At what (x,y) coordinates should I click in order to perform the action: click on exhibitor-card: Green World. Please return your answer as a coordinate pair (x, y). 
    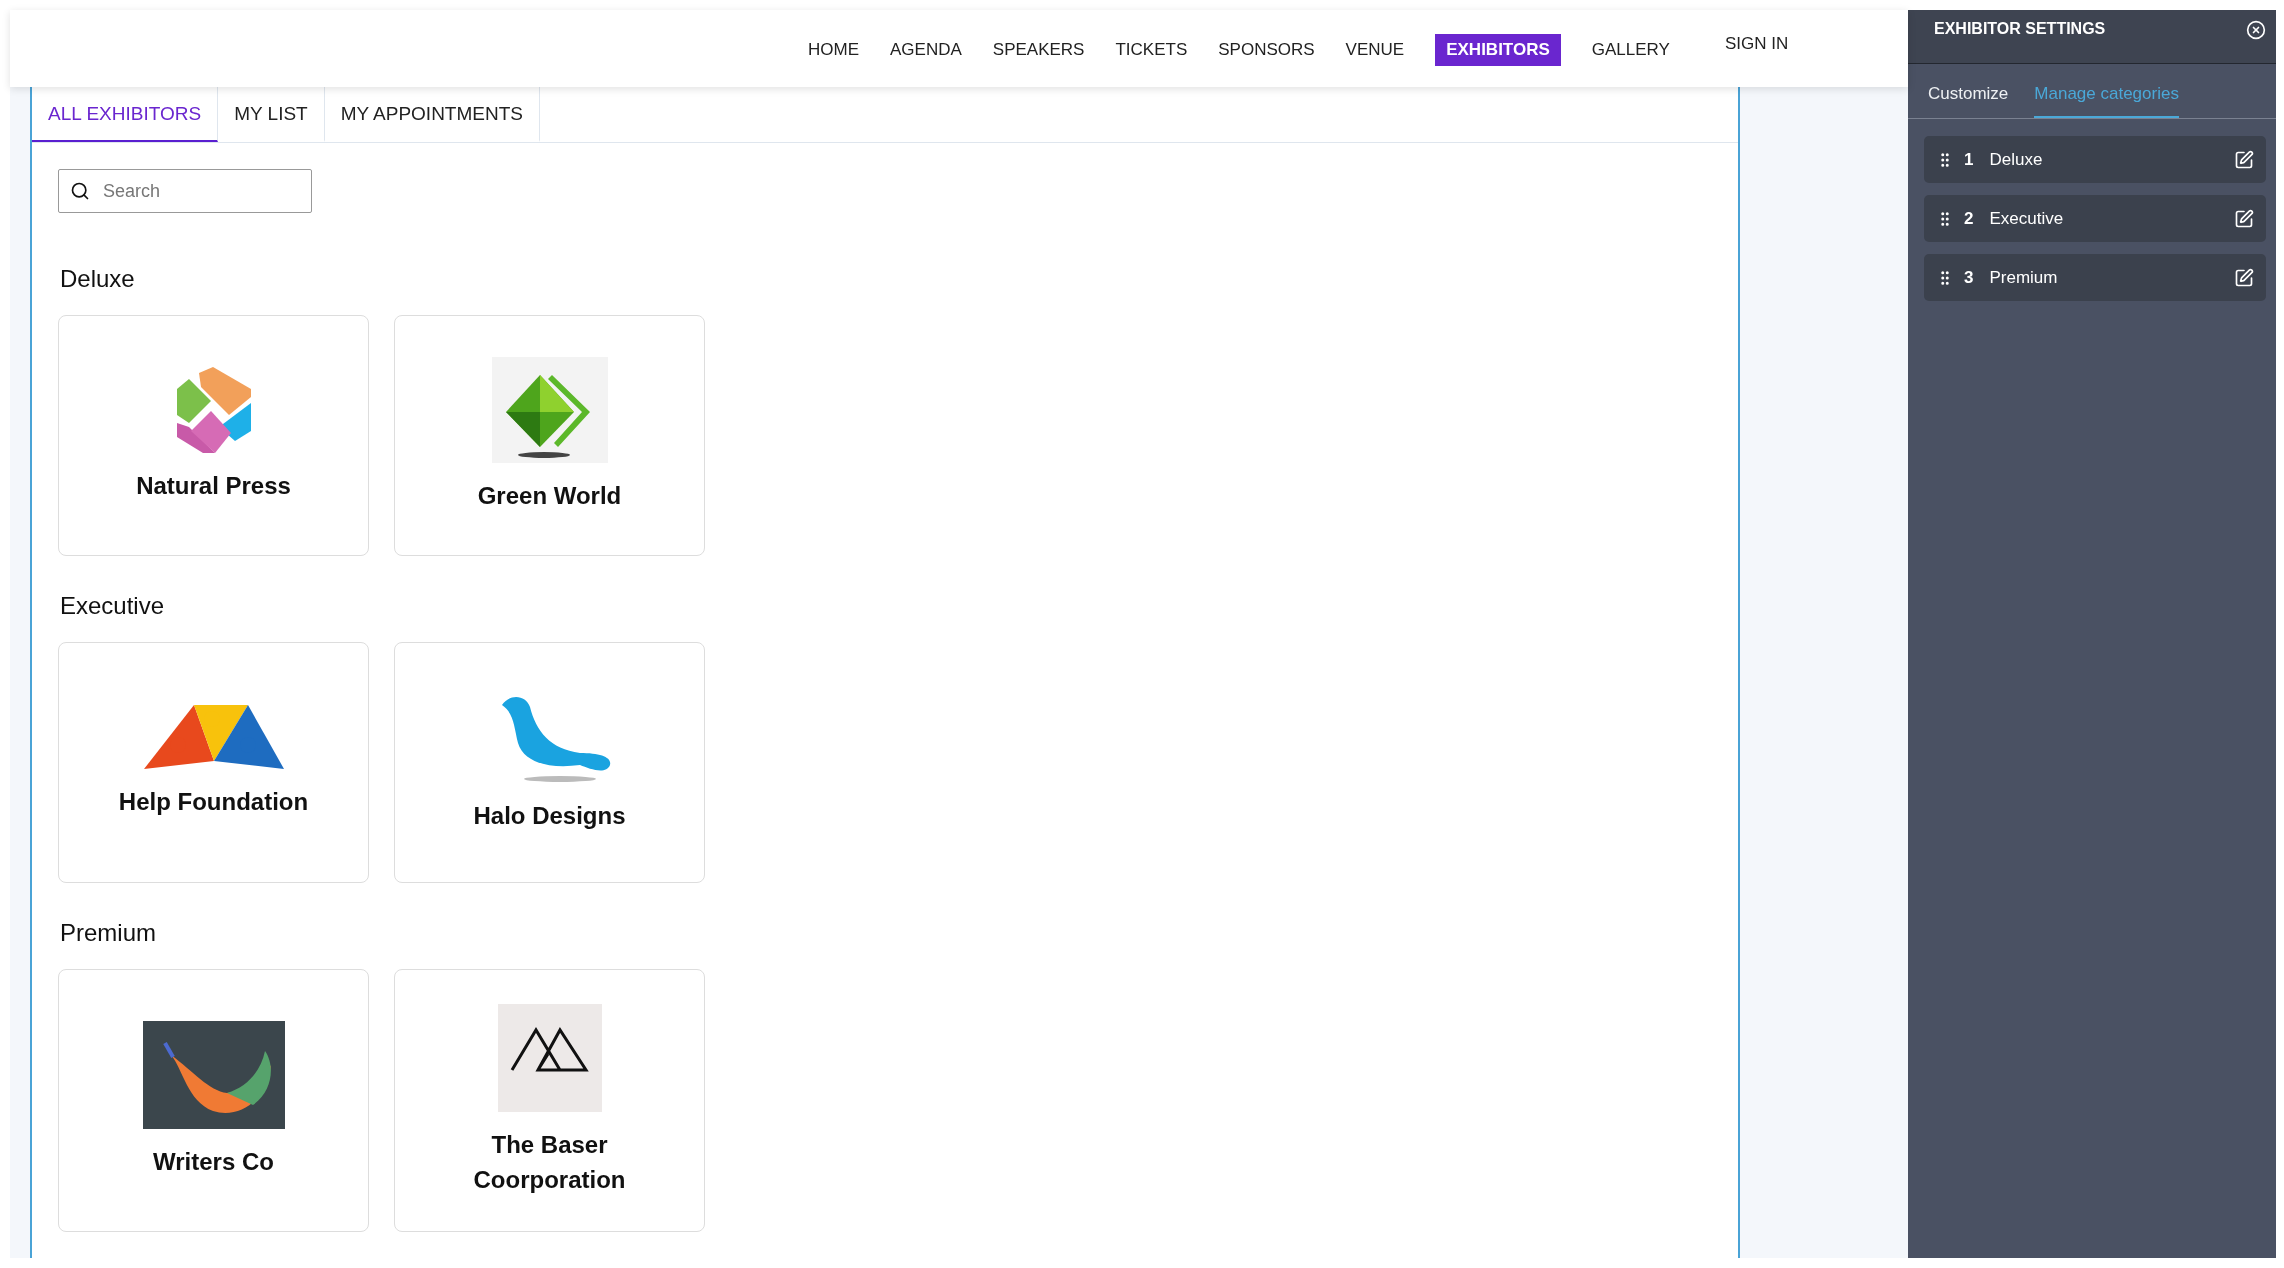
    Looking at the image, I should click on (549, 435).